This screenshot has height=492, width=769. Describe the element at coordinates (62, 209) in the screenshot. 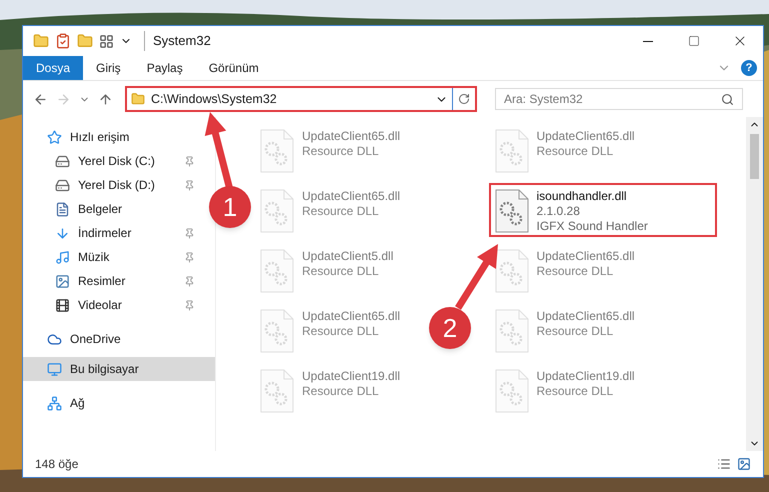

I see `document-icon` at that location.